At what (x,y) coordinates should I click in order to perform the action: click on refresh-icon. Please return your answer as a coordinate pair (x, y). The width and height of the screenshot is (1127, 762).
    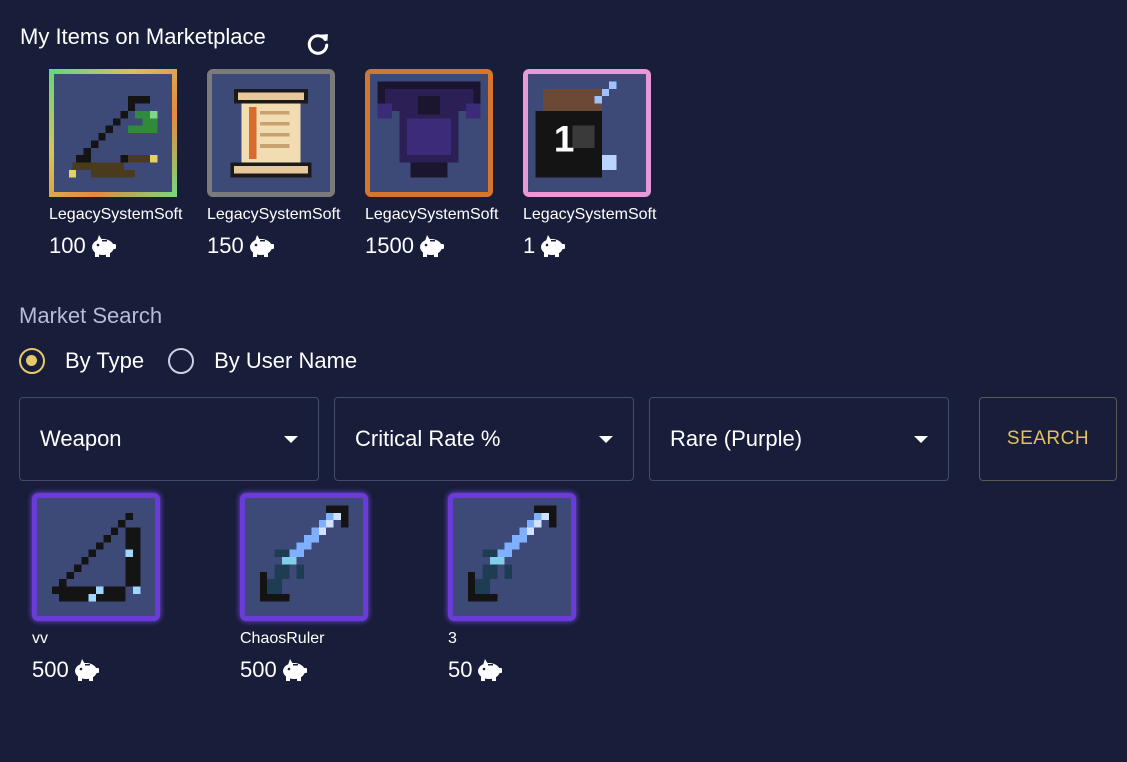
    Looking at the image, I should click on (318, 44).